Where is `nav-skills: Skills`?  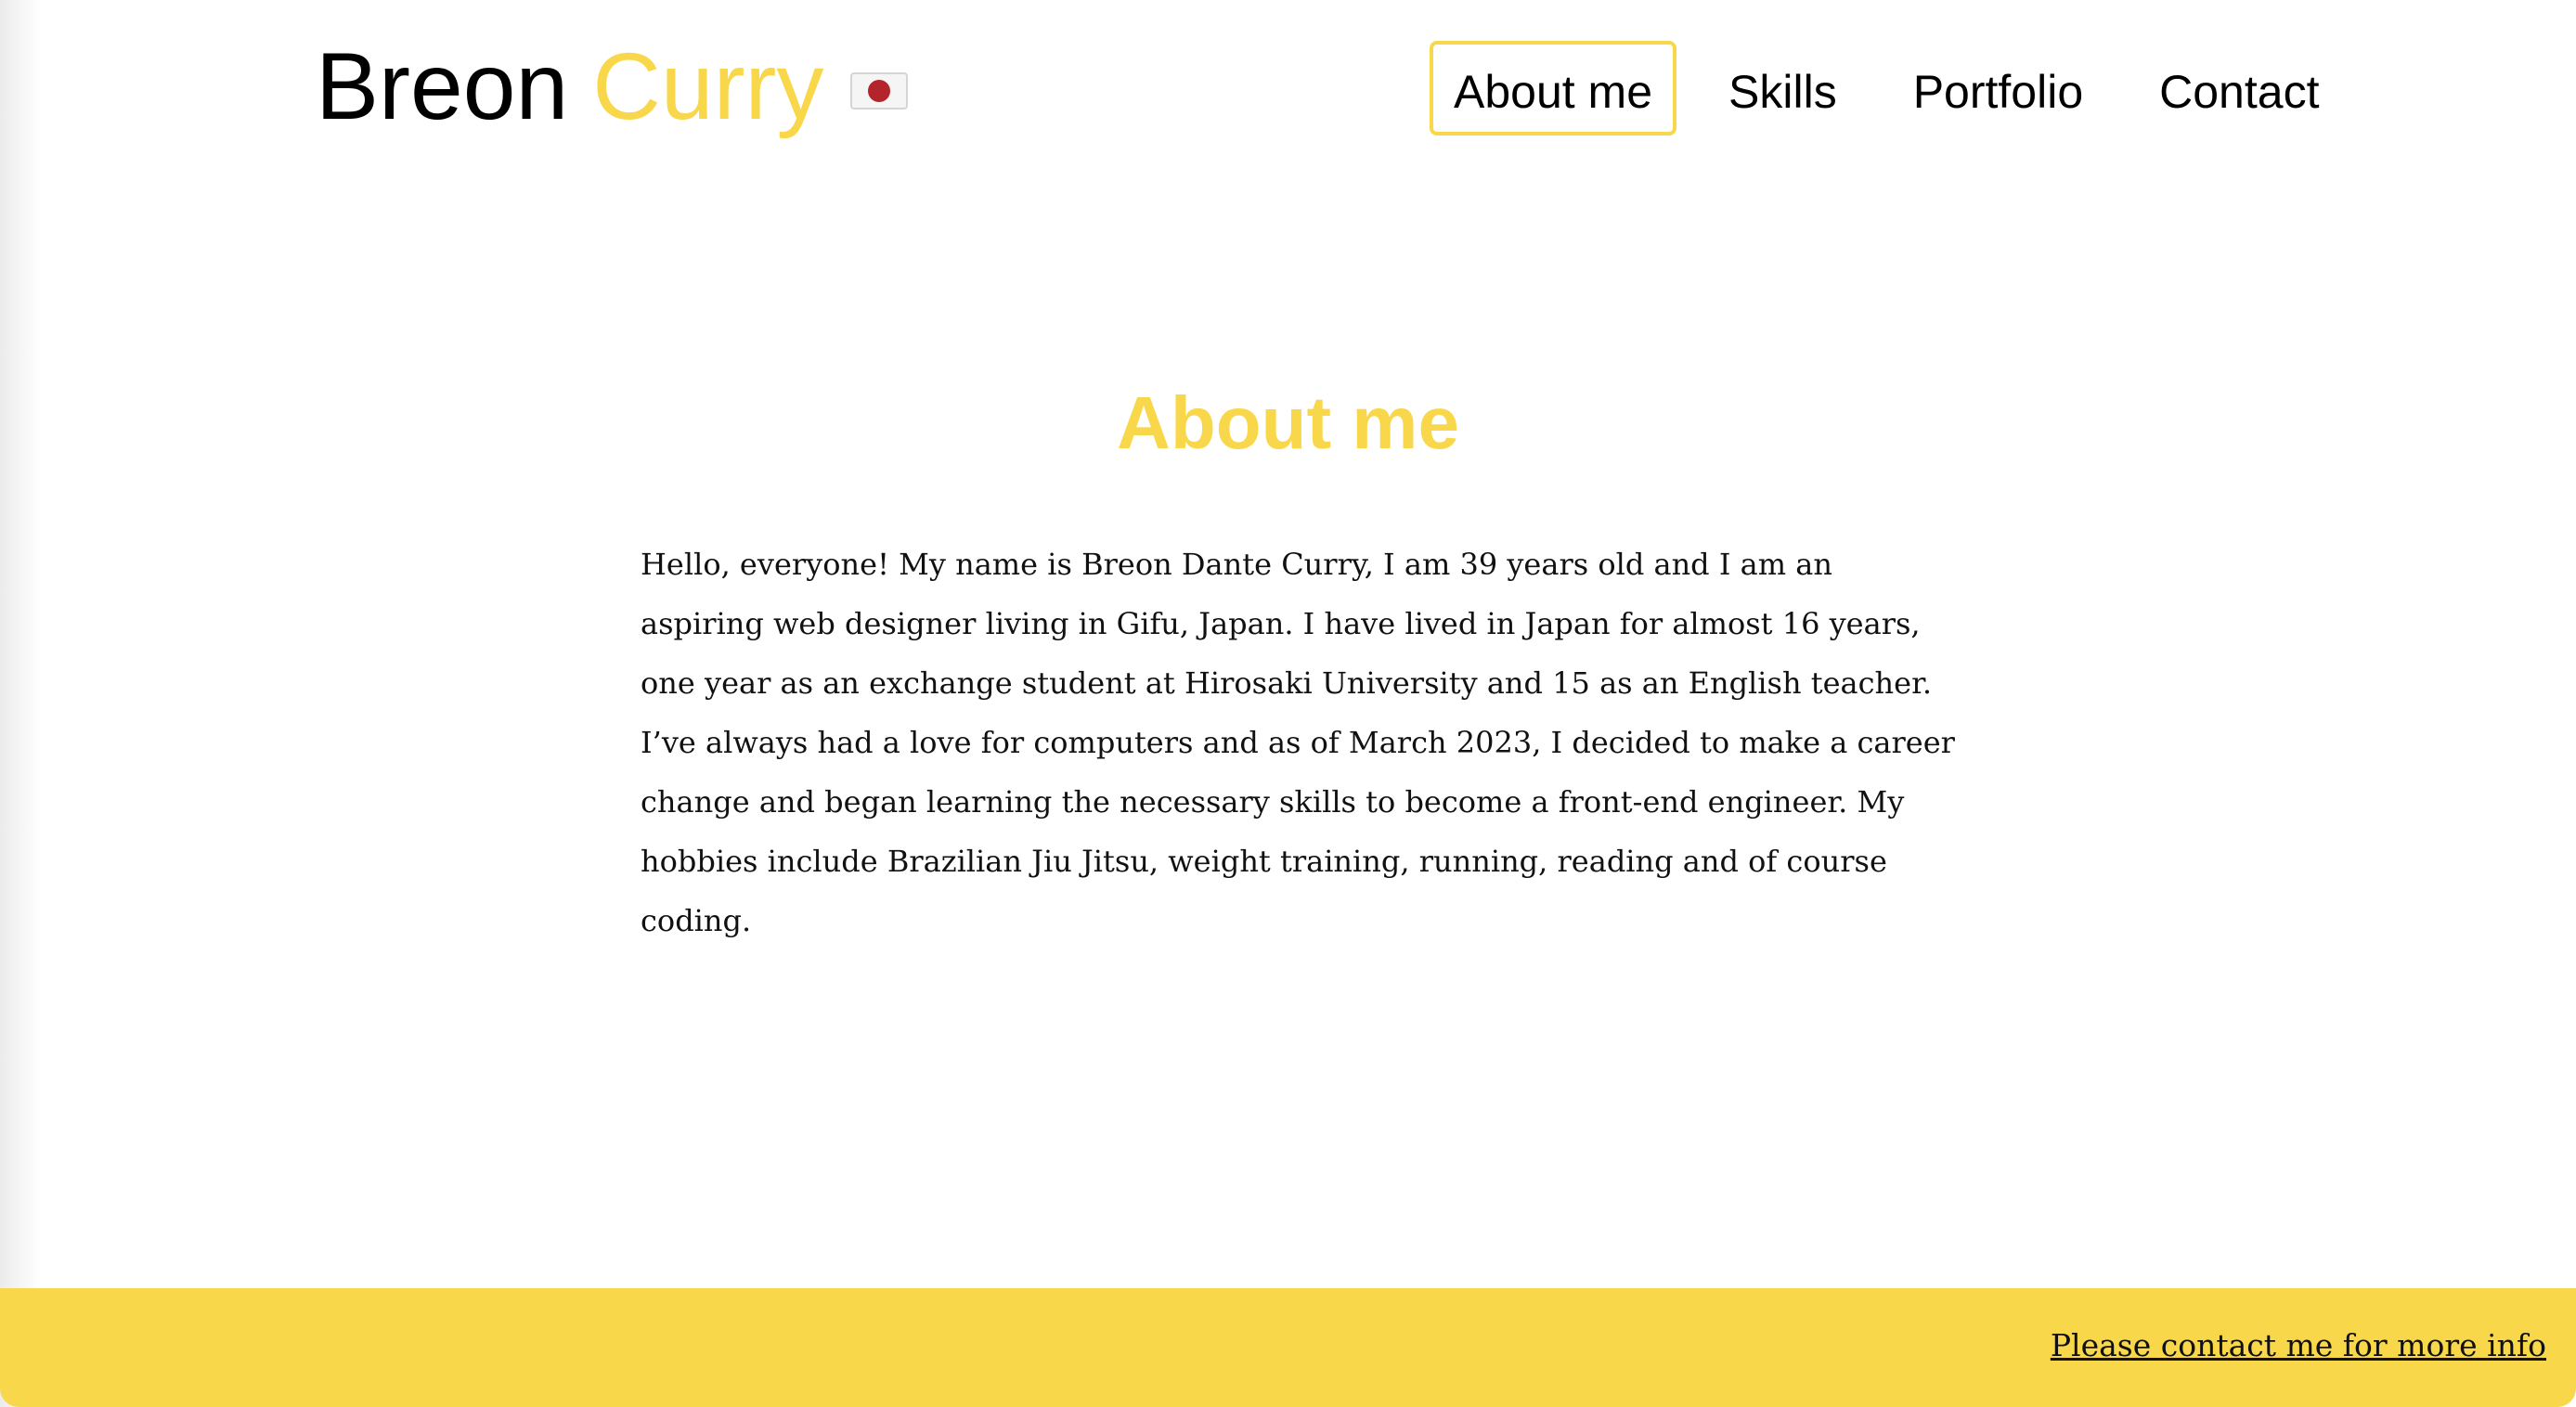 nav-skills: Skills is located at coordinates (1782, 88).